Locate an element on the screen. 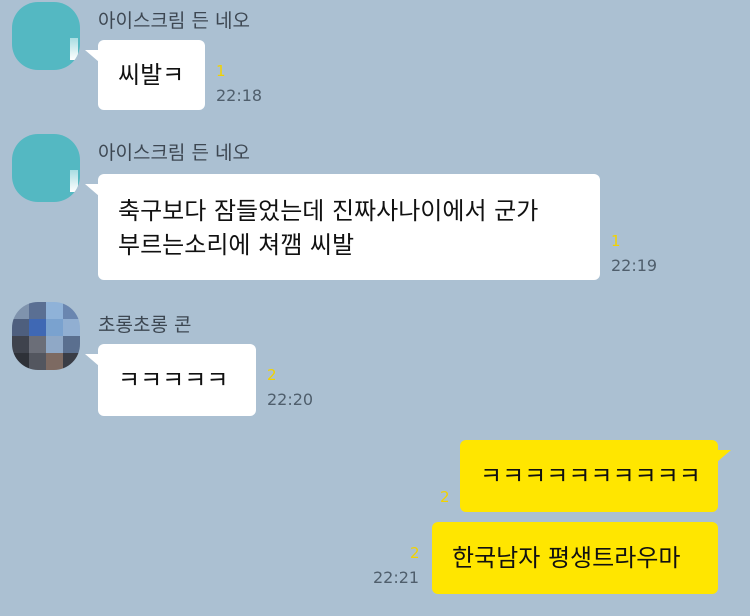  message-bubble: ㅋㅋㅋㅋㅋ is located at coordinates (170, 380).